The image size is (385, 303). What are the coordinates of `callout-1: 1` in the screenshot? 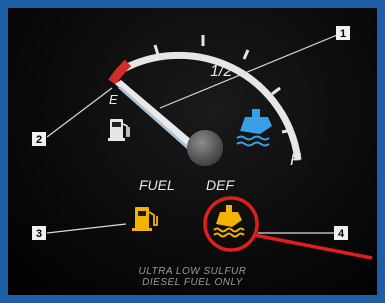 It's located at (343, 33).